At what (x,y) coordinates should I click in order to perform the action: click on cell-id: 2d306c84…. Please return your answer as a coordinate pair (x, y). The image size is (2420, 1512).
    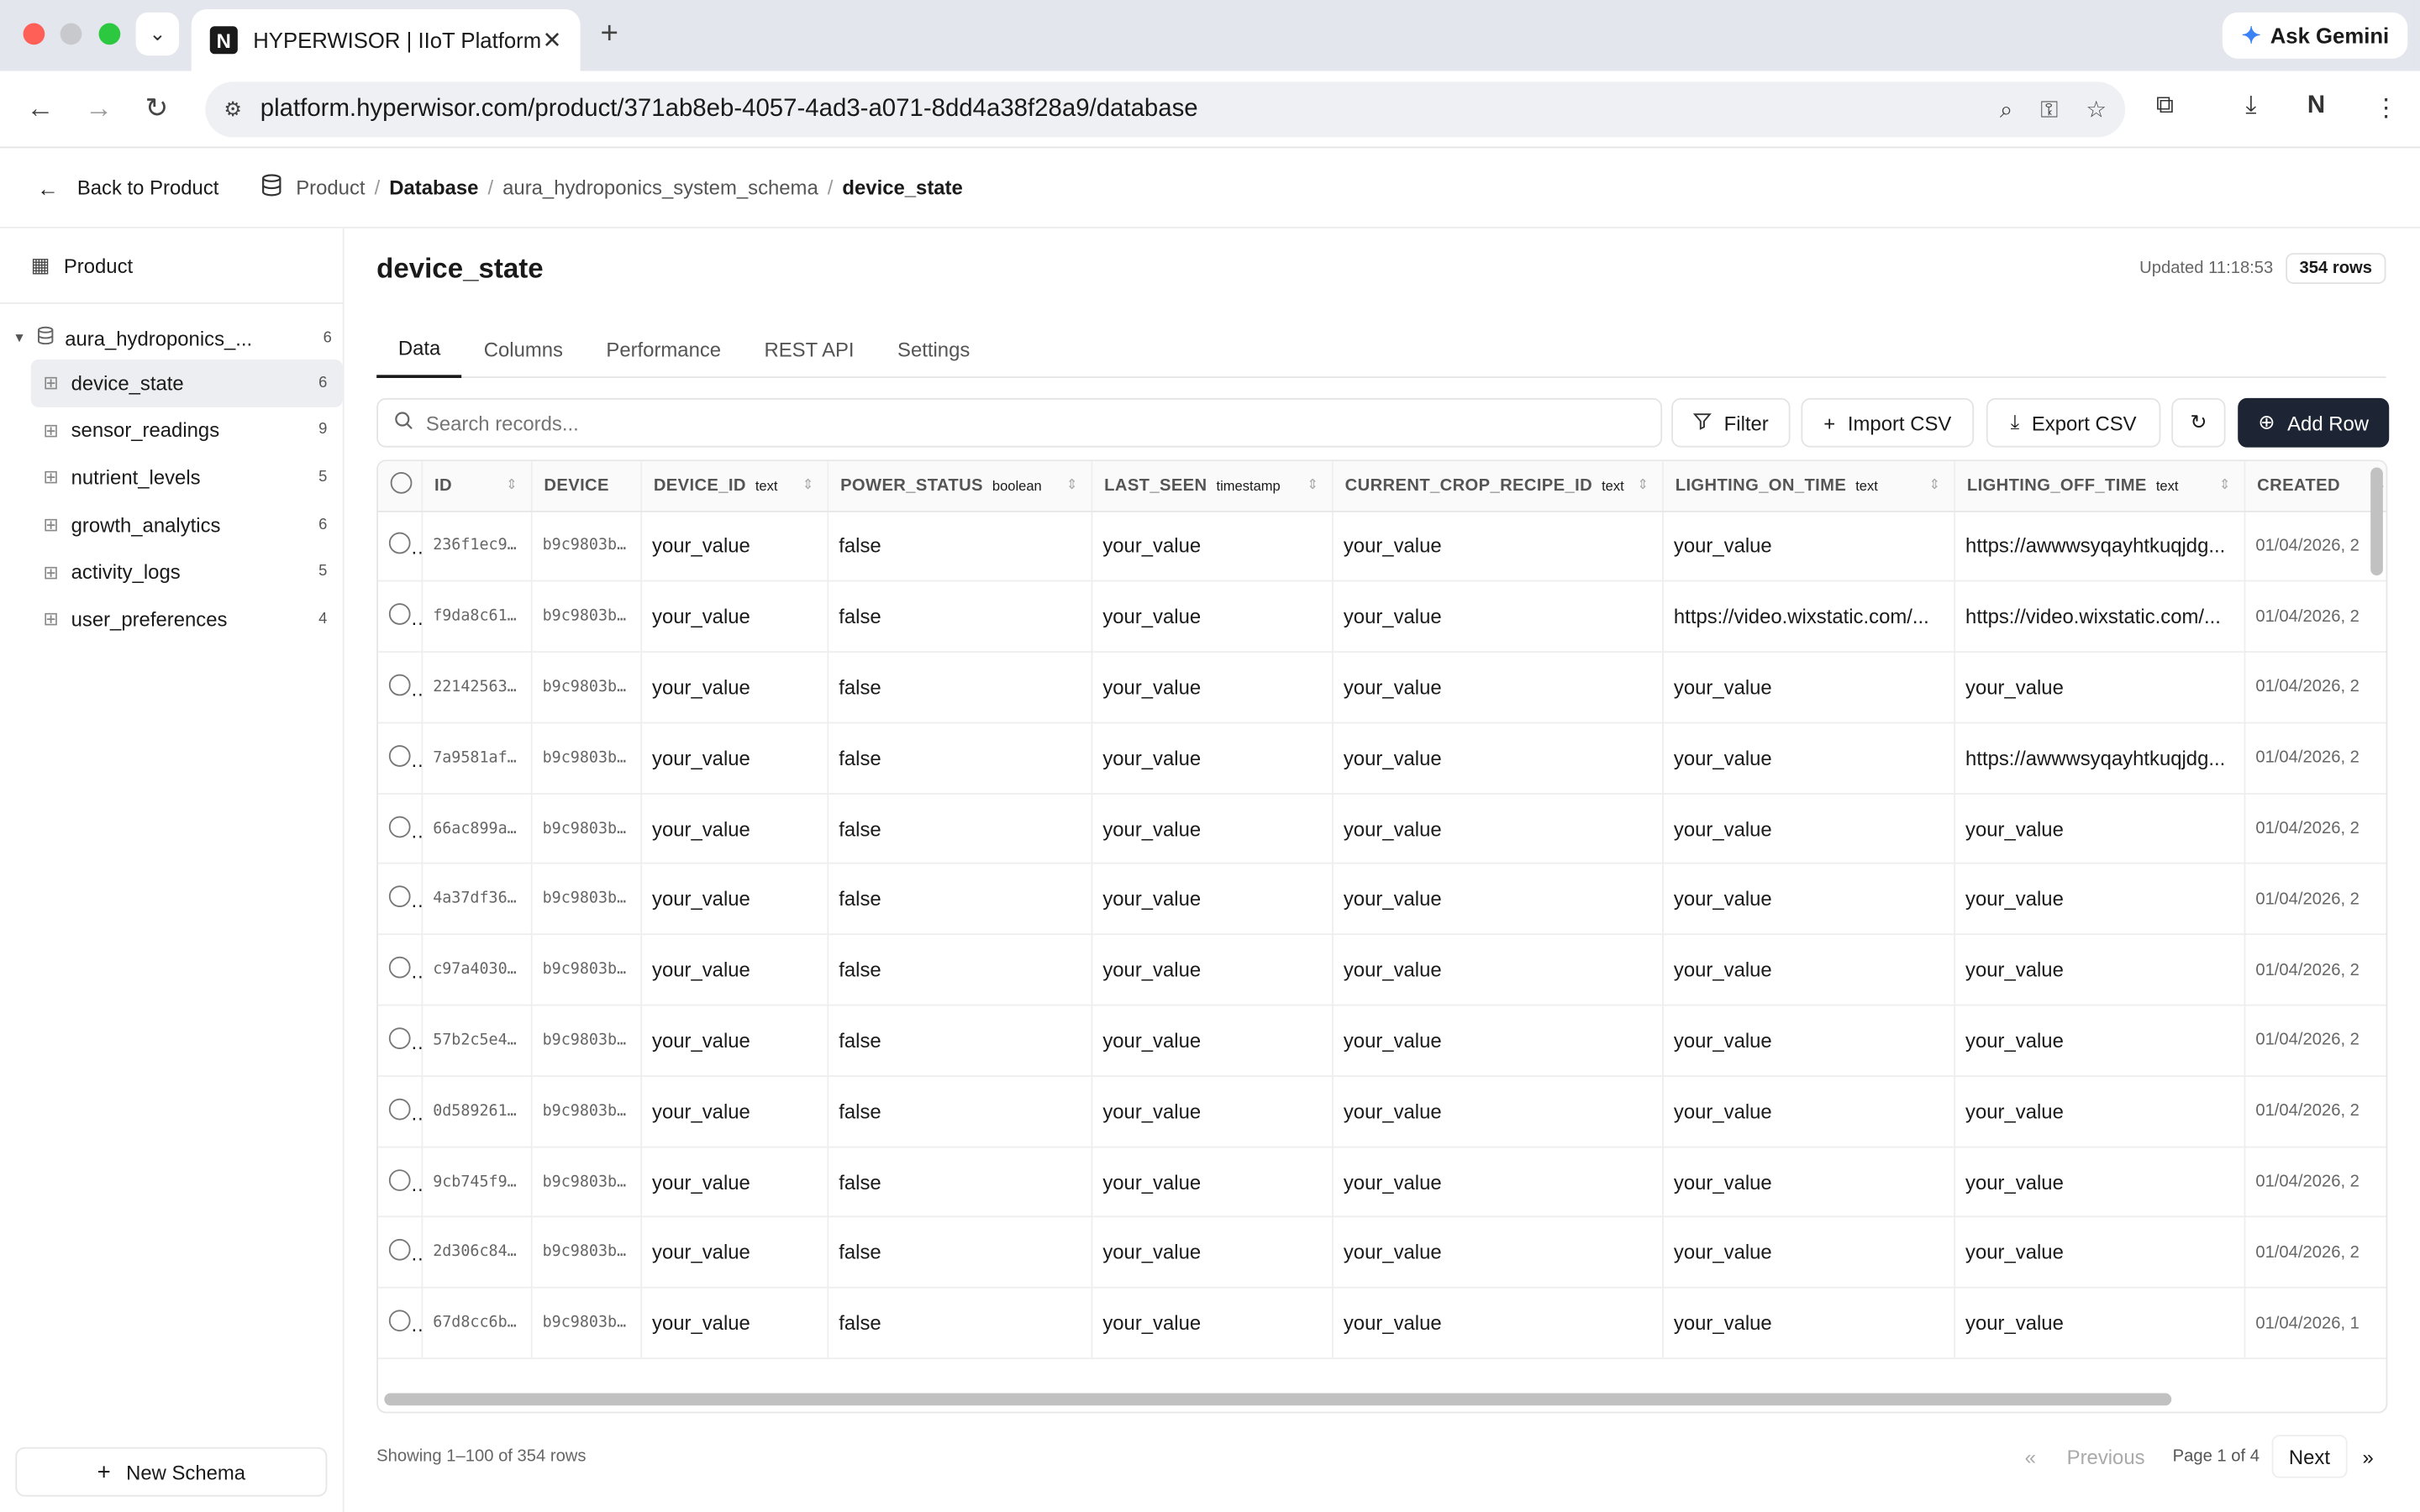
    Looking at the image, I should click on (477, 1253).